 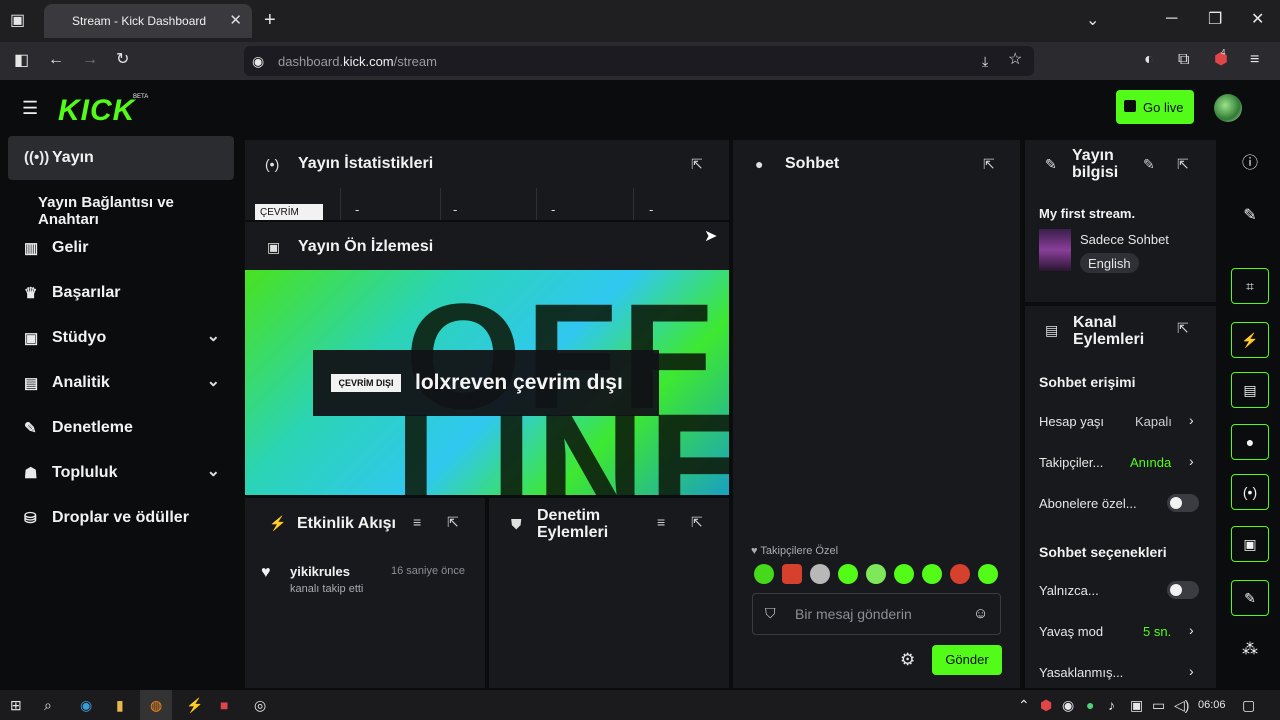 I want to click on chat-message-input: ⛉ Bir mesaj gönderin ☺, so click(x=876, y=614).